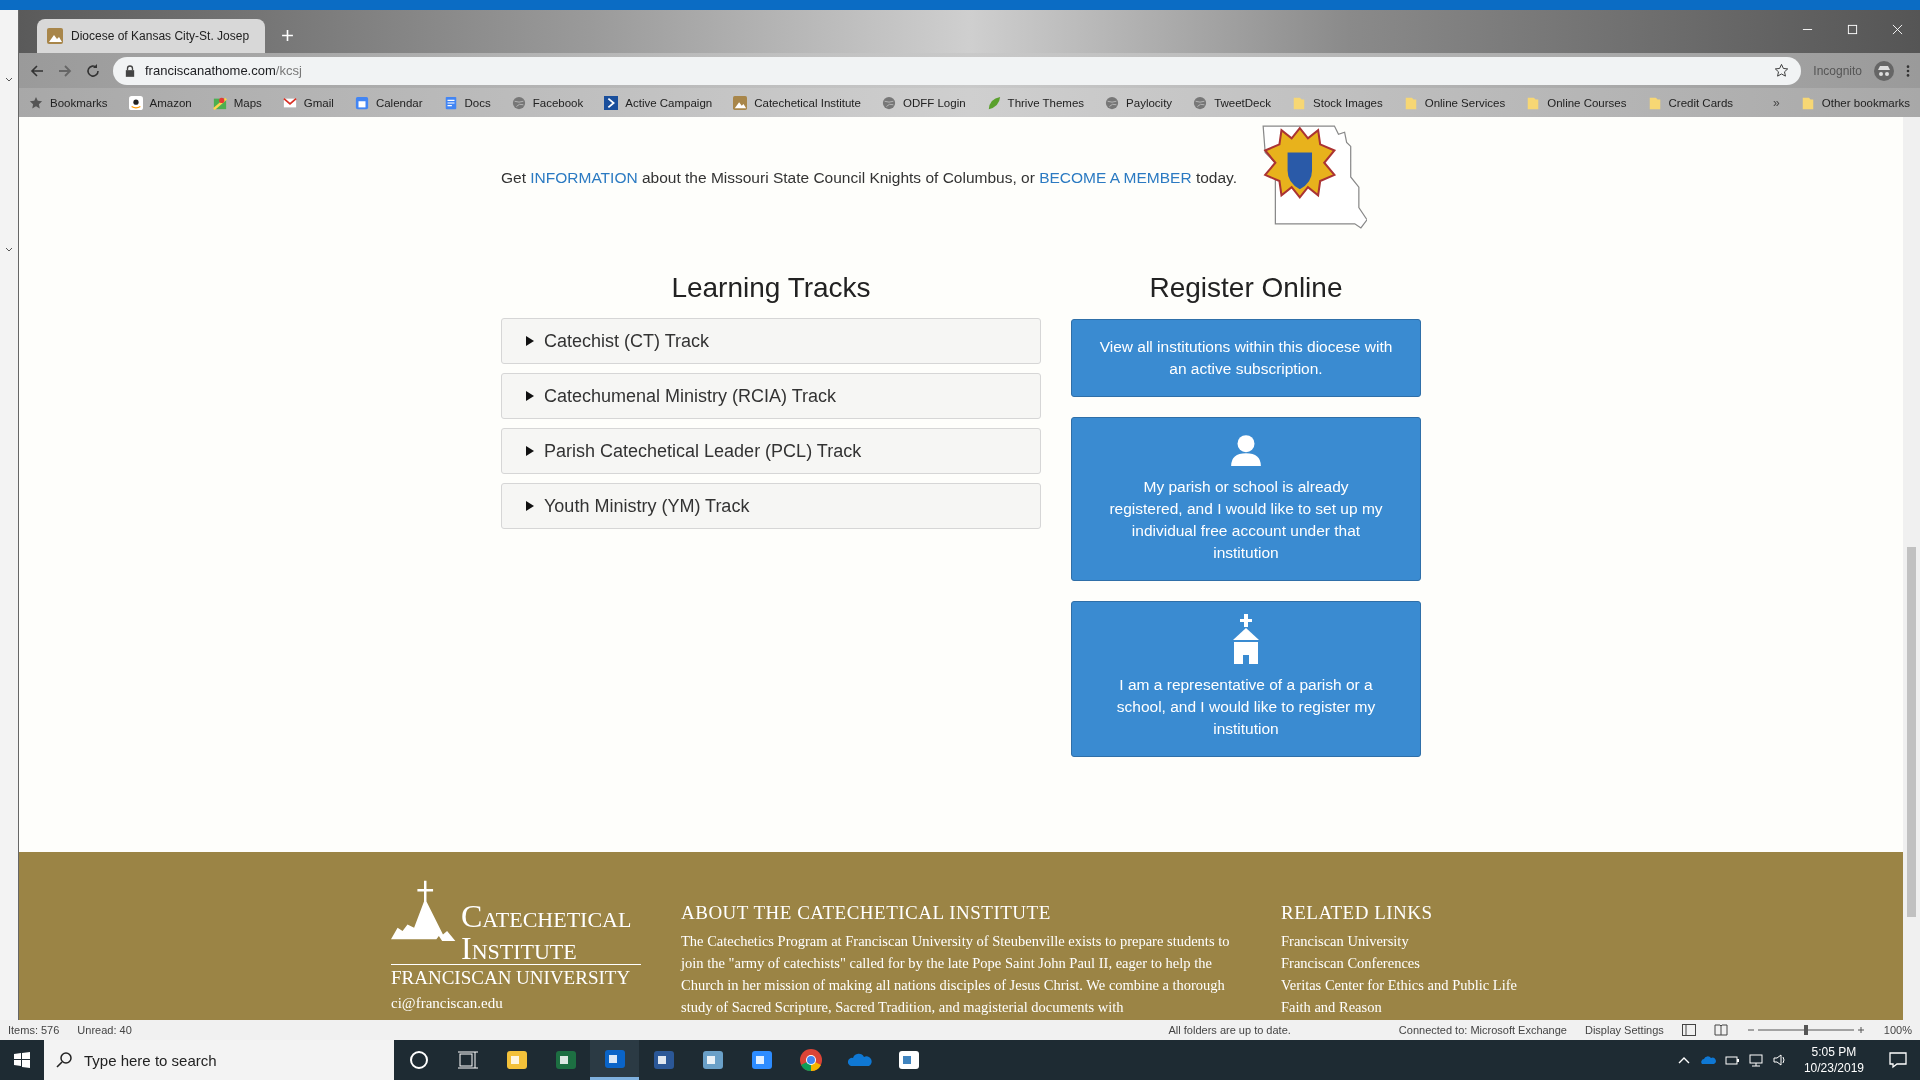 This screenshot has height=1080, width=1920. I want to click on bookmark-item: Credit Cards, so click(1690, 102).